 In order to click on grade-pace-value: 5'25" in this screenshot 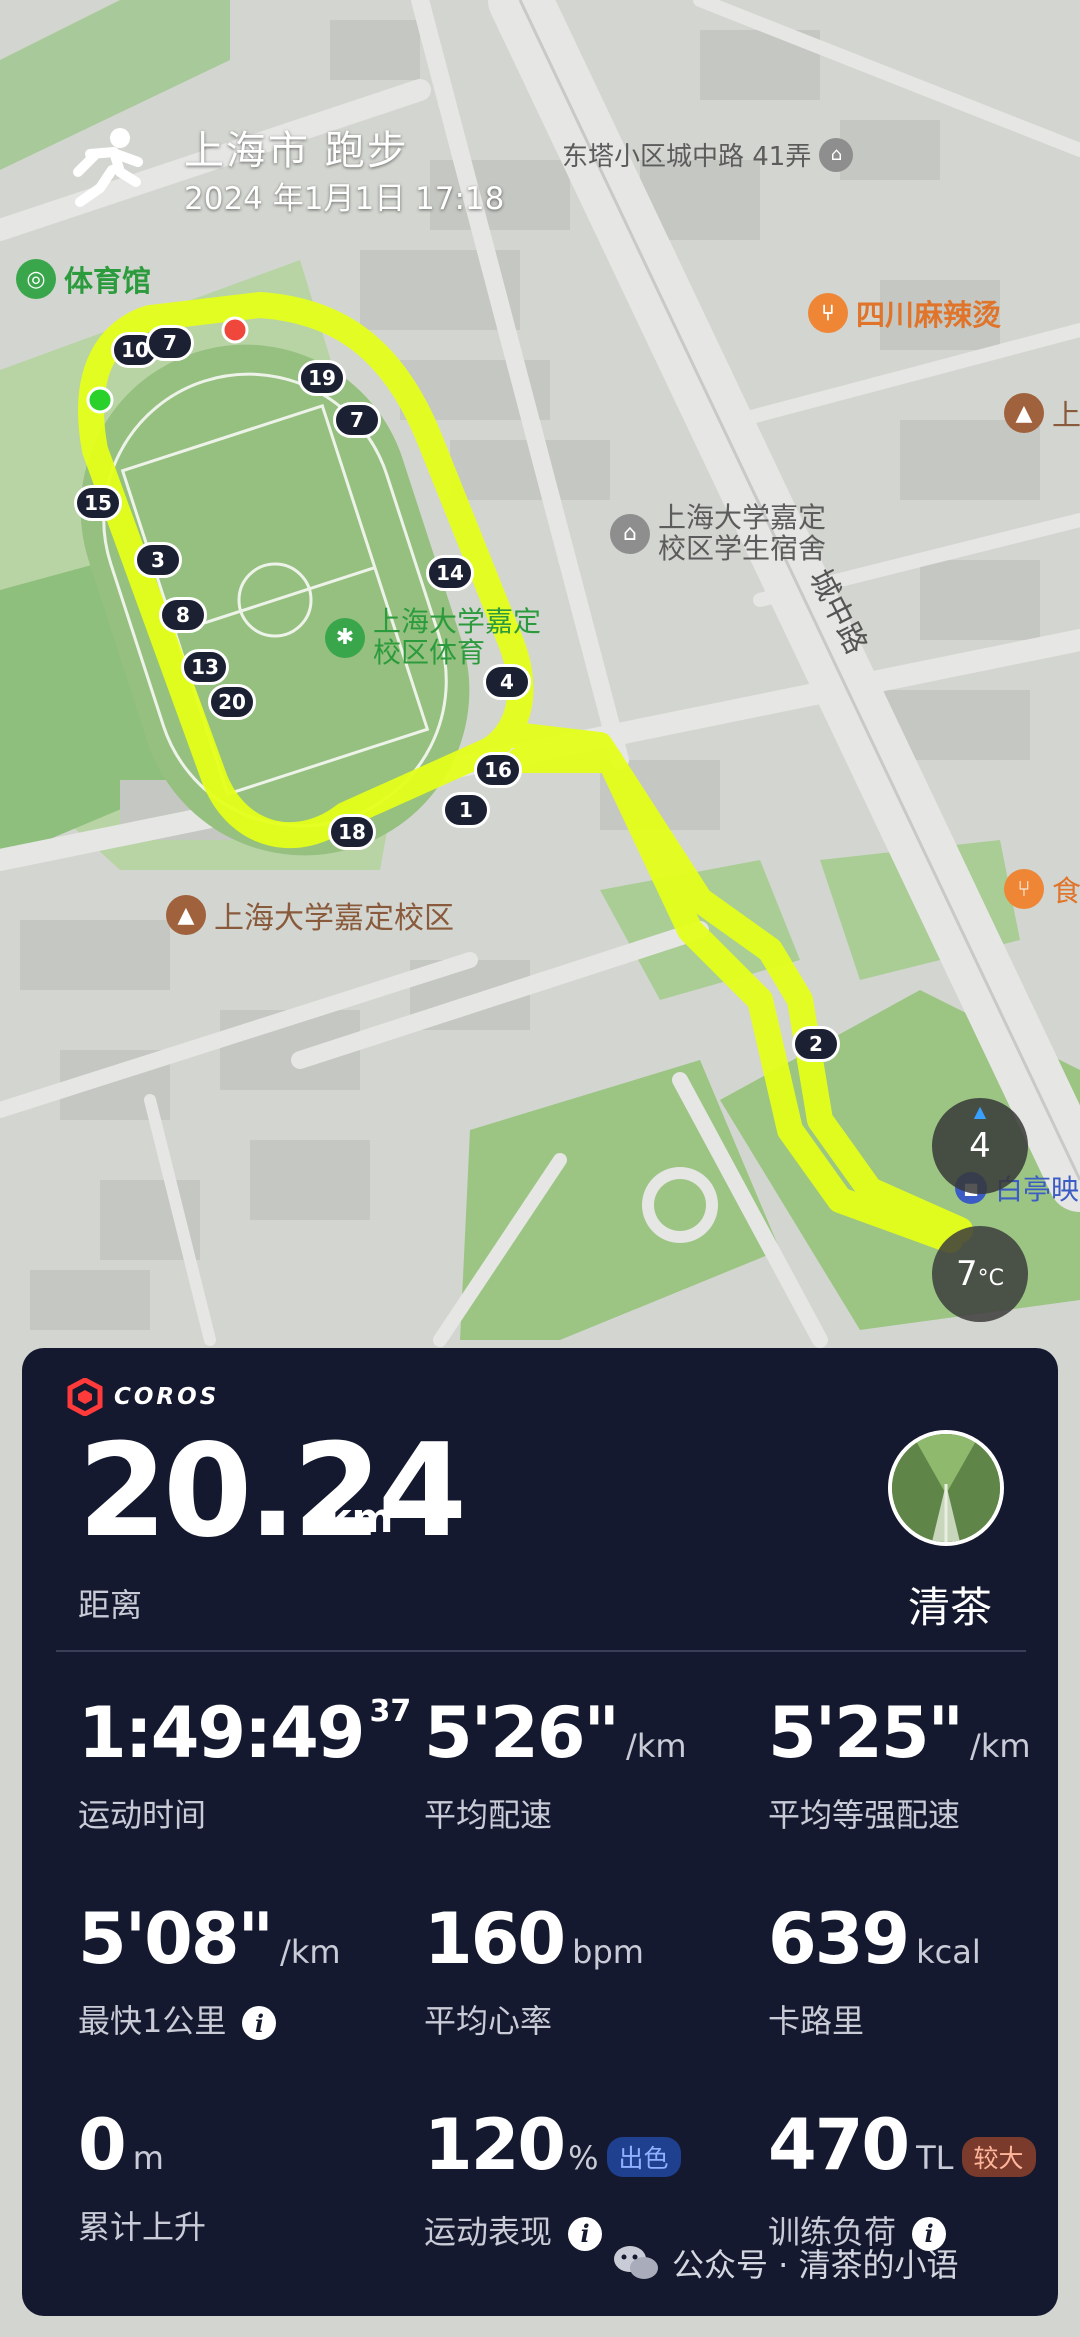, I will do `click(866, 1733)`.